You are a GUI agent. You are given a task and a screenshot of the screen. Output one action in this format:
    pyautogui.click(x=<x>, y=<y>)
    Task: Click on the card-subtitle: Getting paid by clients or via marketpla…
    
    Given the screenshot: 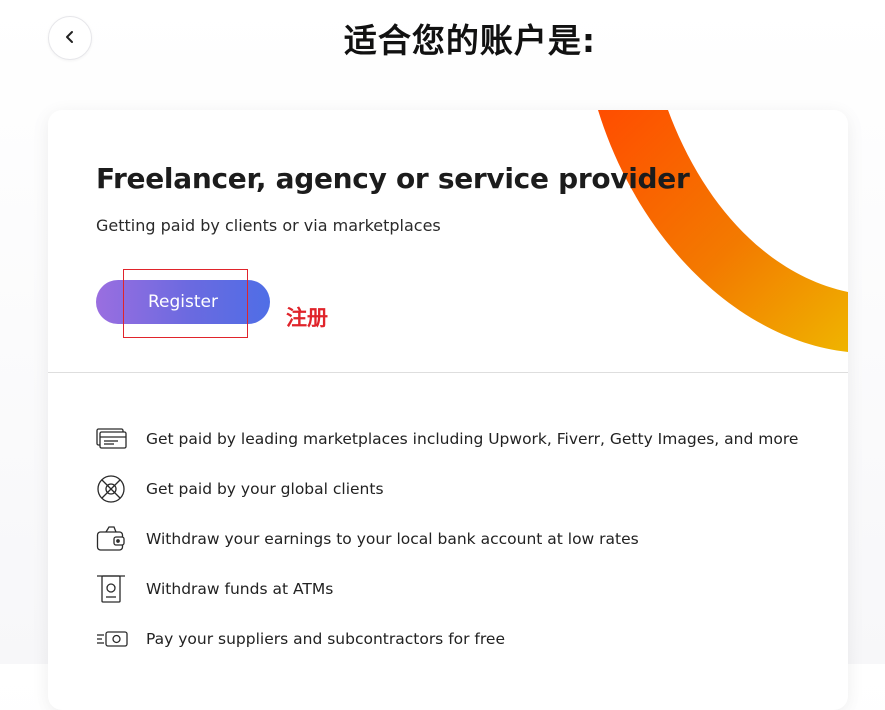 What is the action you would take?
    pyautogui.click(x=268, y=225)
    